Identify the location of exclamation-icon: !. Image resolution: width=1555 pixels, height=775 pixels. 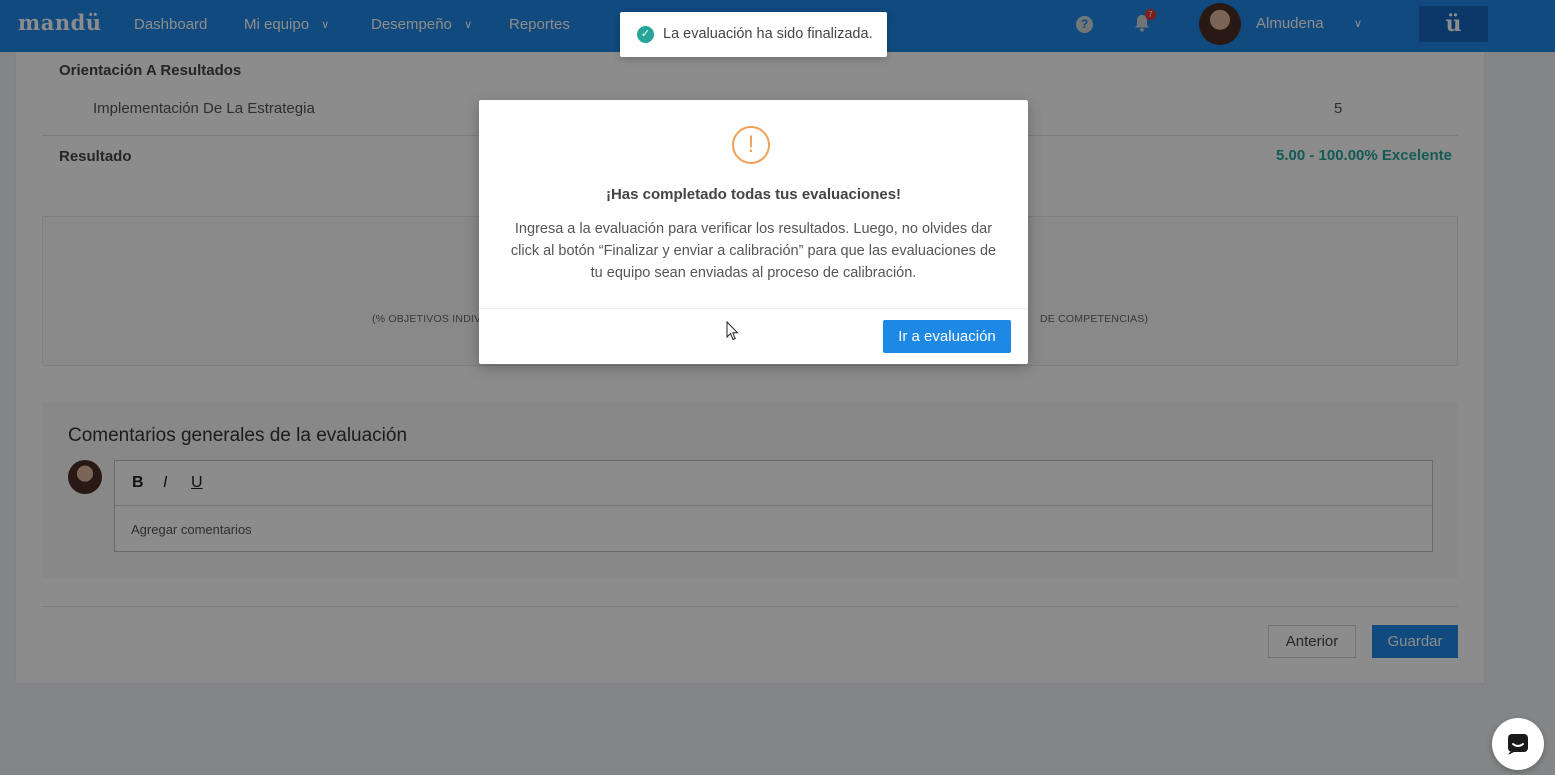
(751, 145).